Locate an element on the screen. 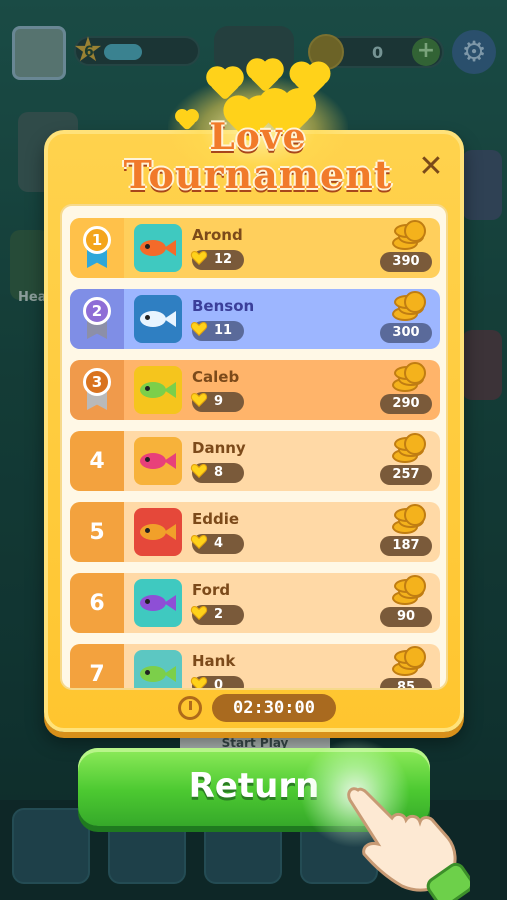 The image size is (507, 900). player-name: Eddie is located at coordinates (216, 519).